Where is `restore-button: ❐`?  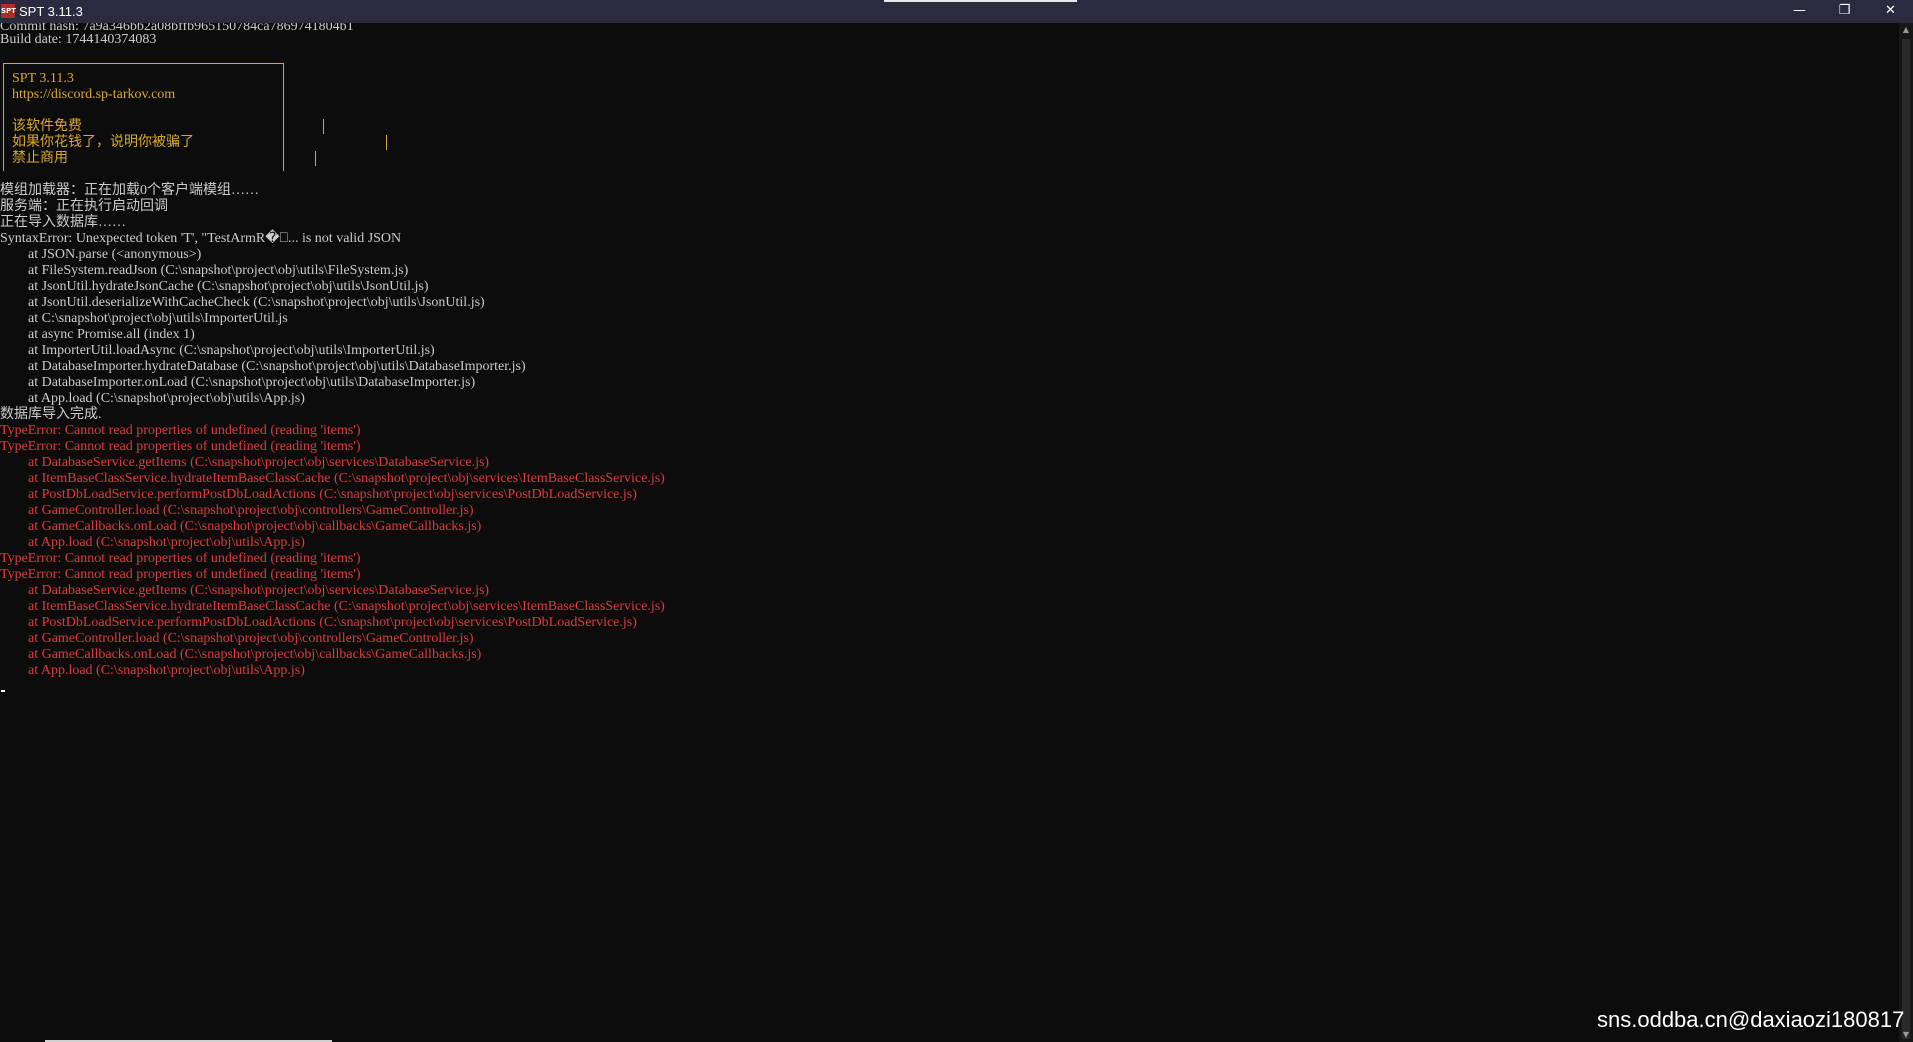
restore-button: ❐ is located at coordinates (1844, 11).